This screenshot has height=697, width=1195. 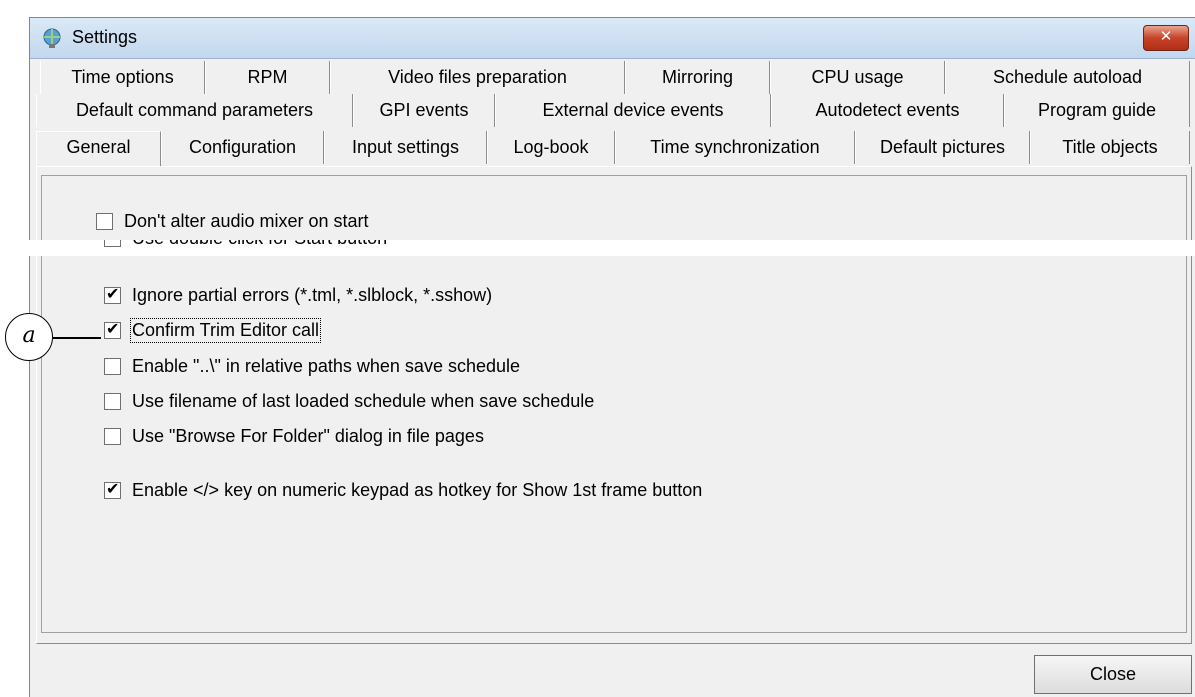 What do you see at coordinates (697, 77) in the screenshot?
I see `tab-mirroring: Mirroring` at bounding box center [697, 77].